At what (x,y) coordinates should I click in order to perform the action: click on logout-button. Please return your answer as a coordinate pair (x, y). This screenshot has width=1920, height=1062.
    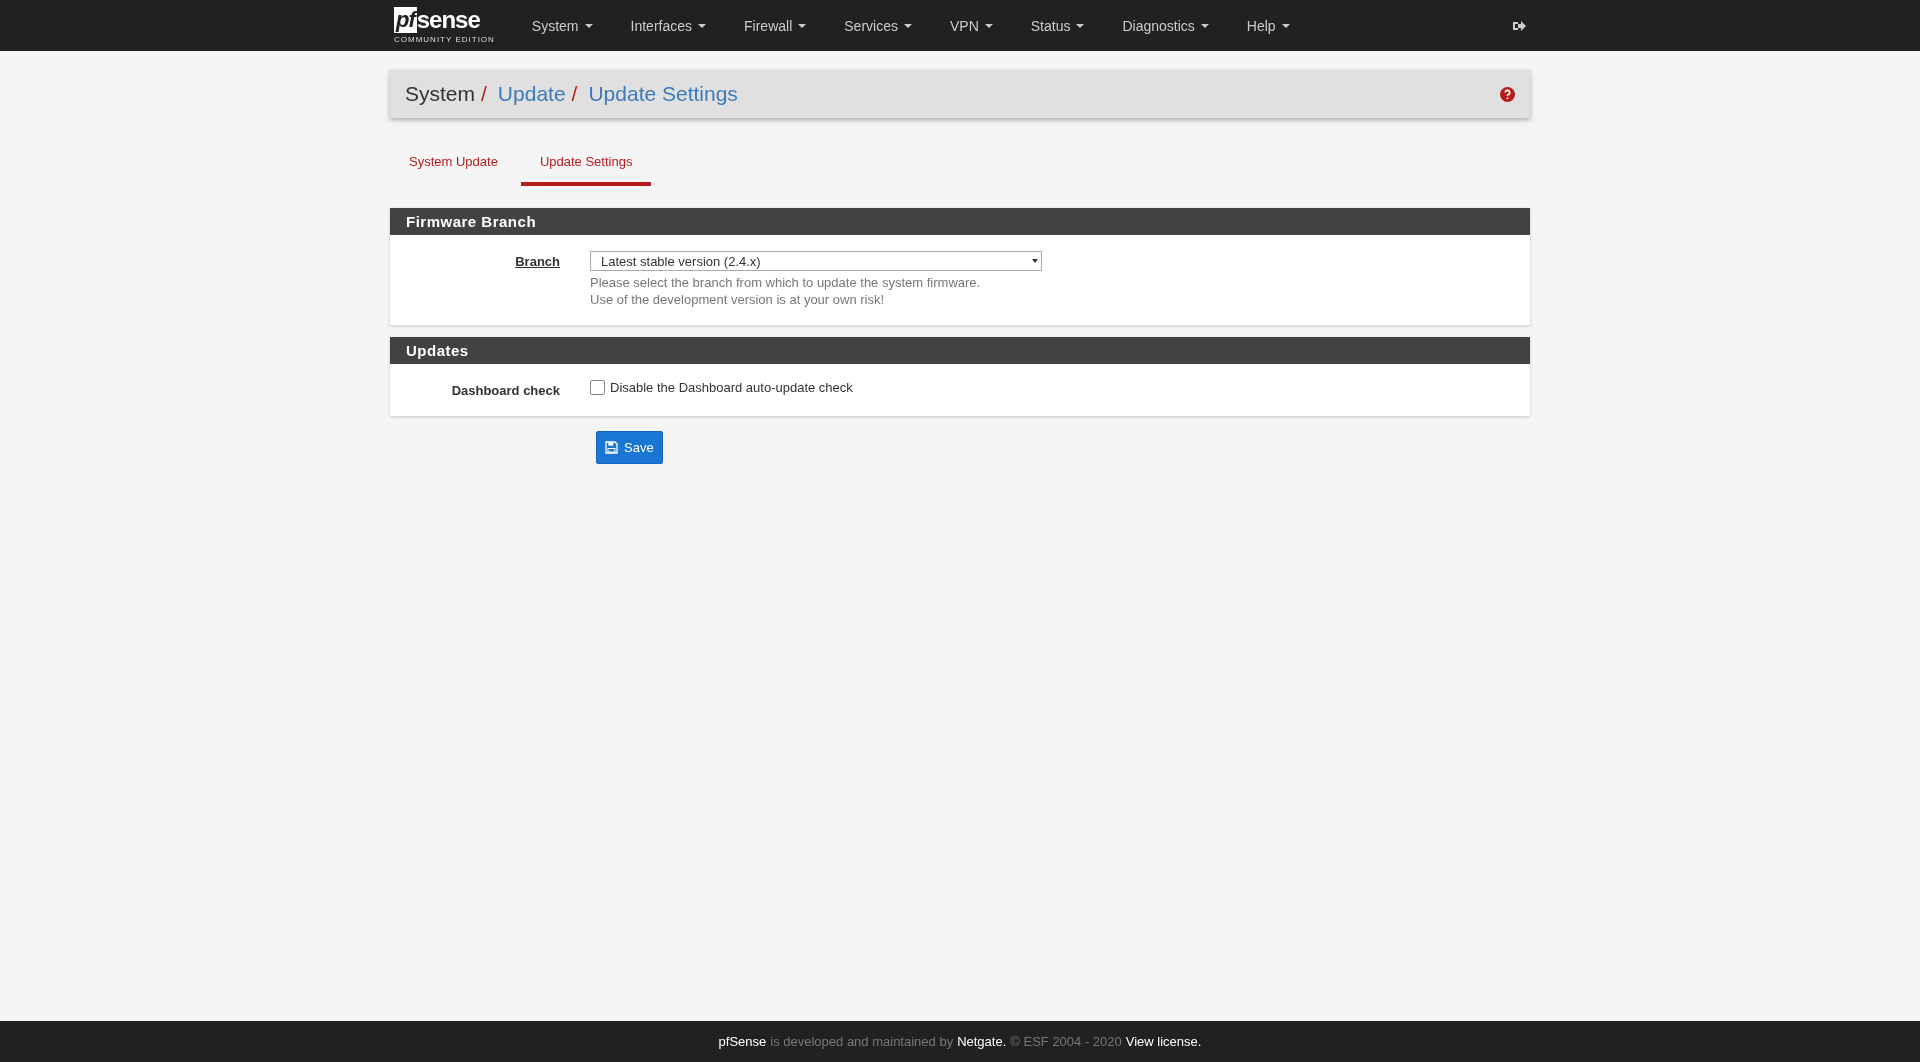
    Looking at the image, I should click on (1519, 25).